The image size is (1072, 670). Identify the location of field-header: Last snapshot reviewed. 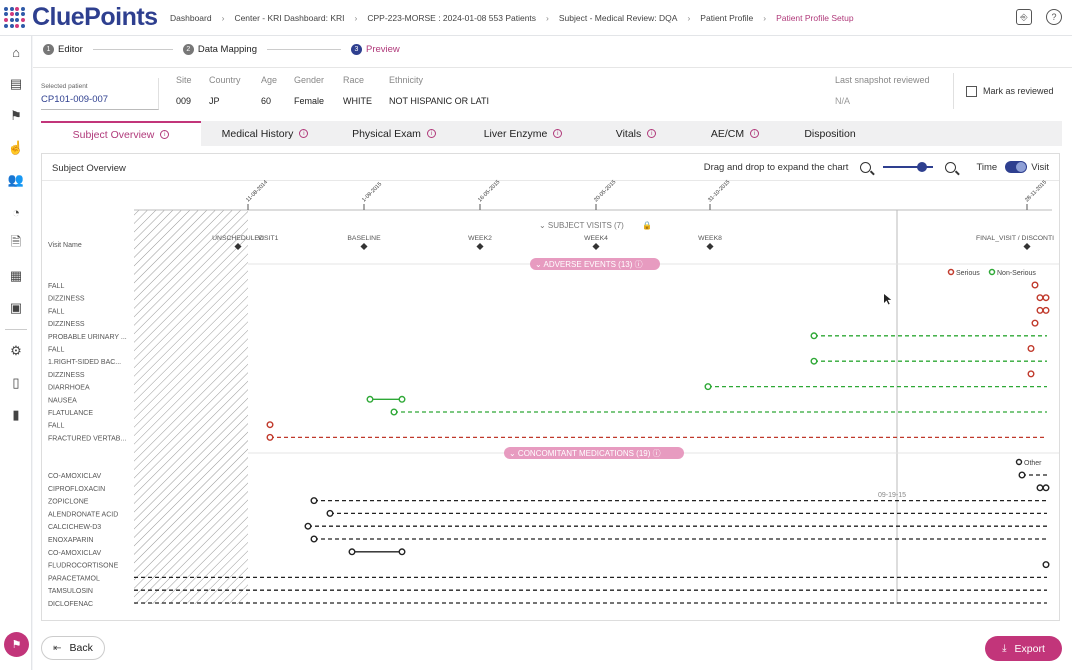
(882, 80).